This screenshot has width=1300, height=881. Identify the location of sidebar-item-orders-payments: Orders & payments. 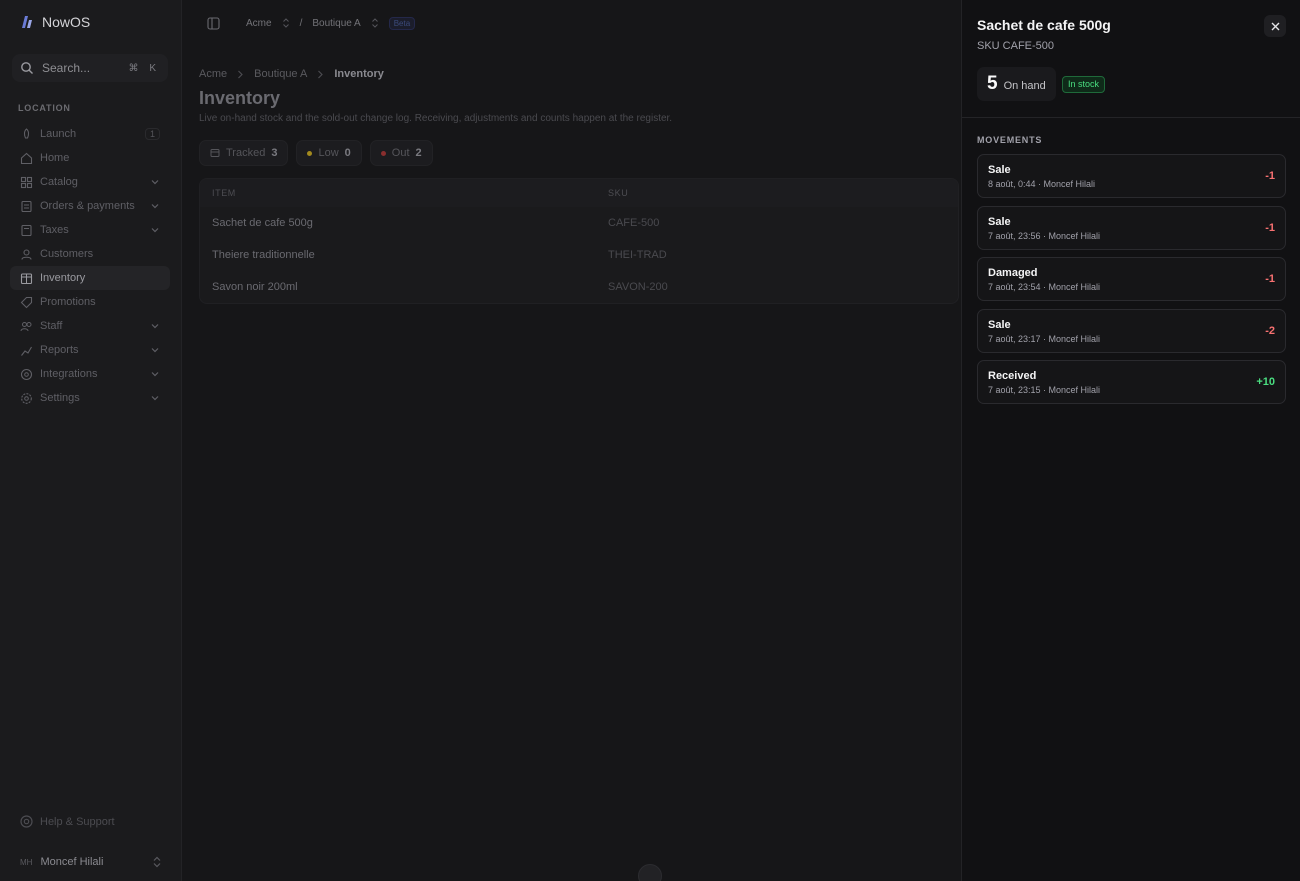
(90, 206).